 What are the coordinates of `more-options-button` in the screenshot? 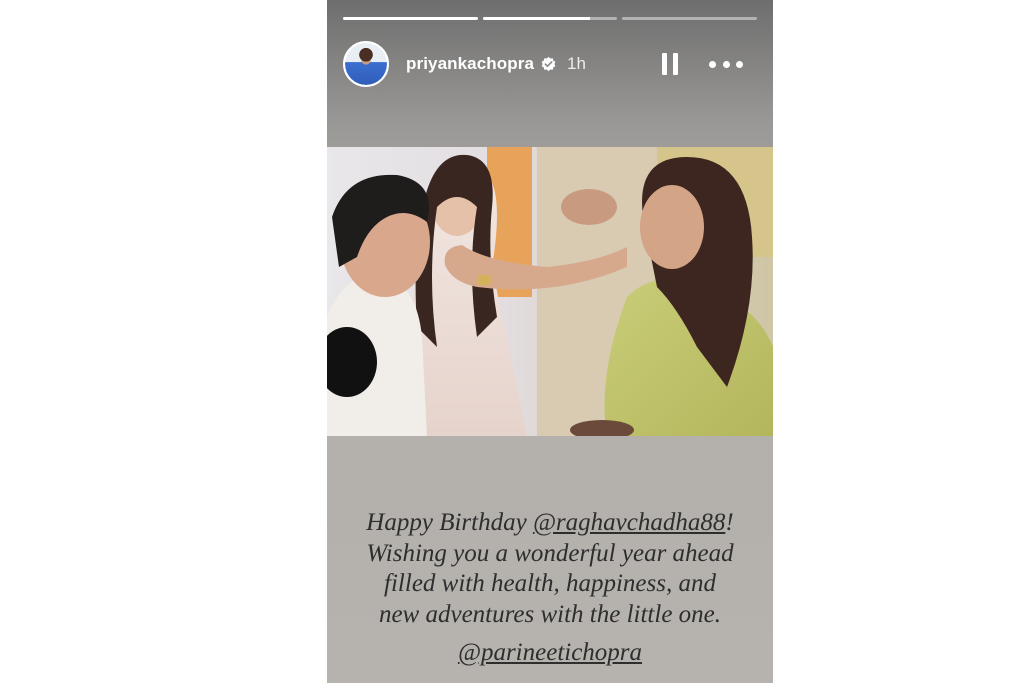 It's located at (726, 64).